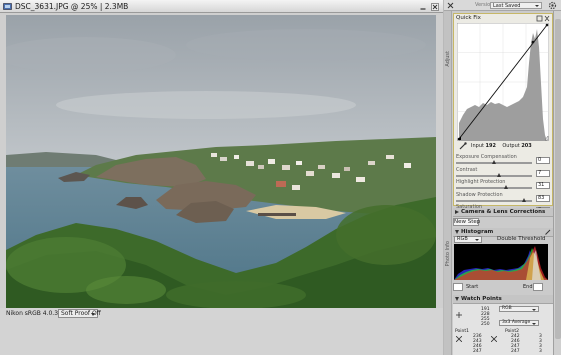 Image resolution: width=561 pixels, height=355 pixels. Describe the element at coordinates (543, 185) in the screenshot. I see `slider-value-field: 31` at that location.